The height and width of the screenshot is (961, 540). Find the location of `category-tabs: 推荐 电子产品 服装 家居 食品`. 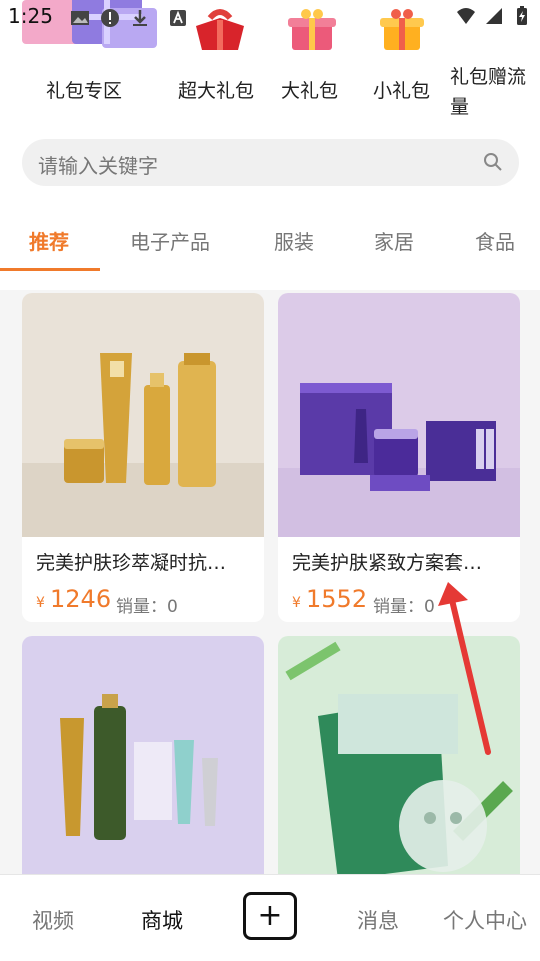

category-tabs: 推荐 电子产品 服装 家居 食品 is located at coordinates (270, 243).